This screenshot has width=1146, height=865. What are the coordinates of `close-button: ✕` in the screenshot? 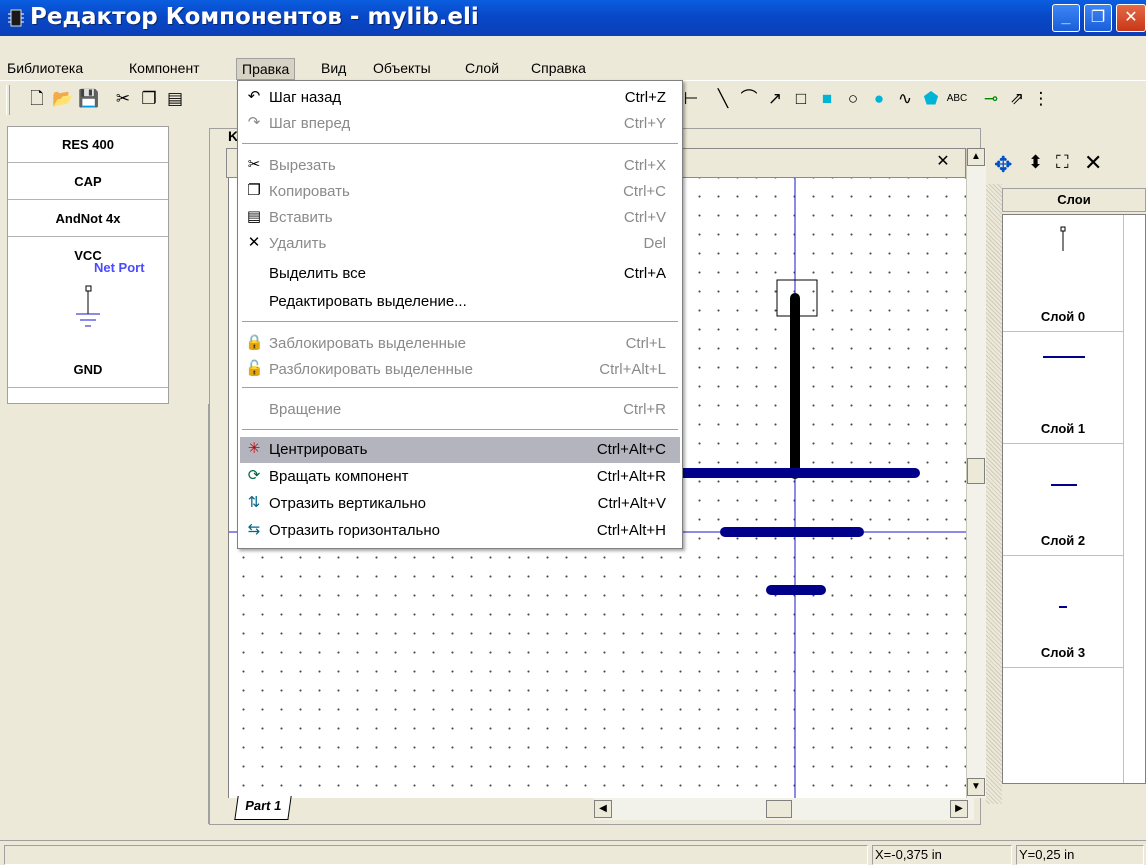 It's located at (1131, 18).